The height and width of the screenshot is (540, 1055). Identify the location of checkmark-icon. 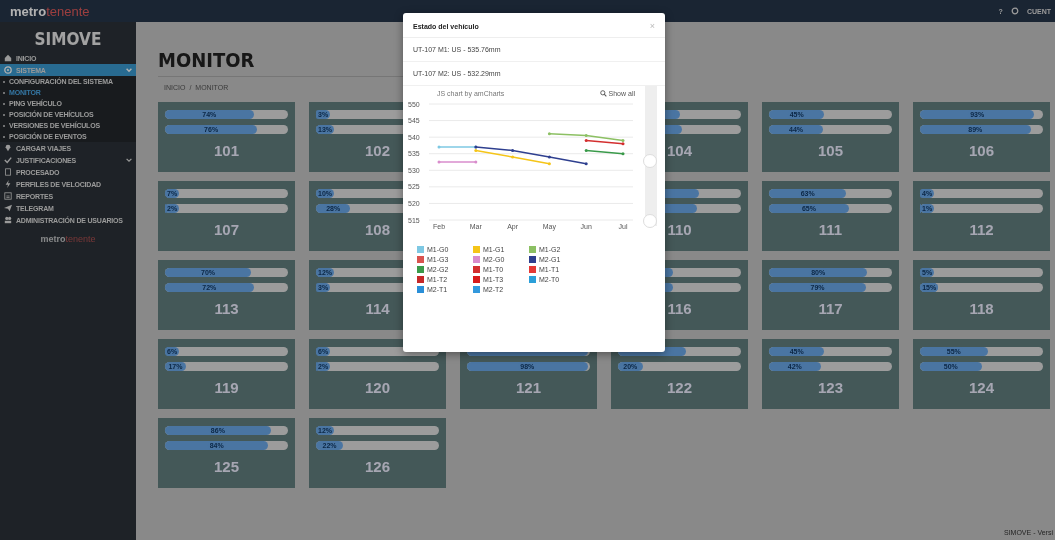
(8, 160).